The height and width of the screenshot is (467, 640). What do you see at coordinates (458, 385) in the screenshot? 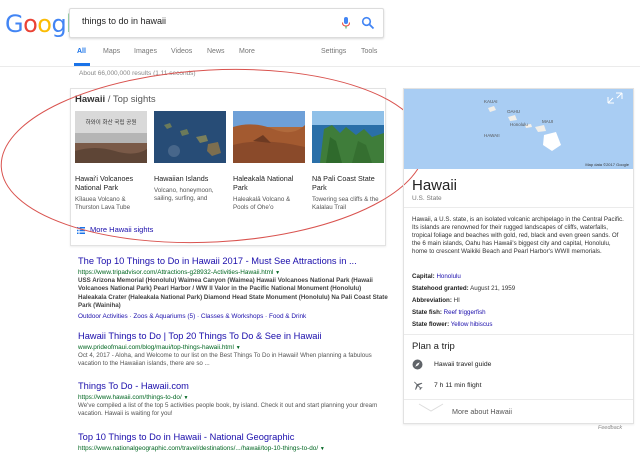
I see `flight-label: 7 h 11 min flight` at bounding box center [458, 385].